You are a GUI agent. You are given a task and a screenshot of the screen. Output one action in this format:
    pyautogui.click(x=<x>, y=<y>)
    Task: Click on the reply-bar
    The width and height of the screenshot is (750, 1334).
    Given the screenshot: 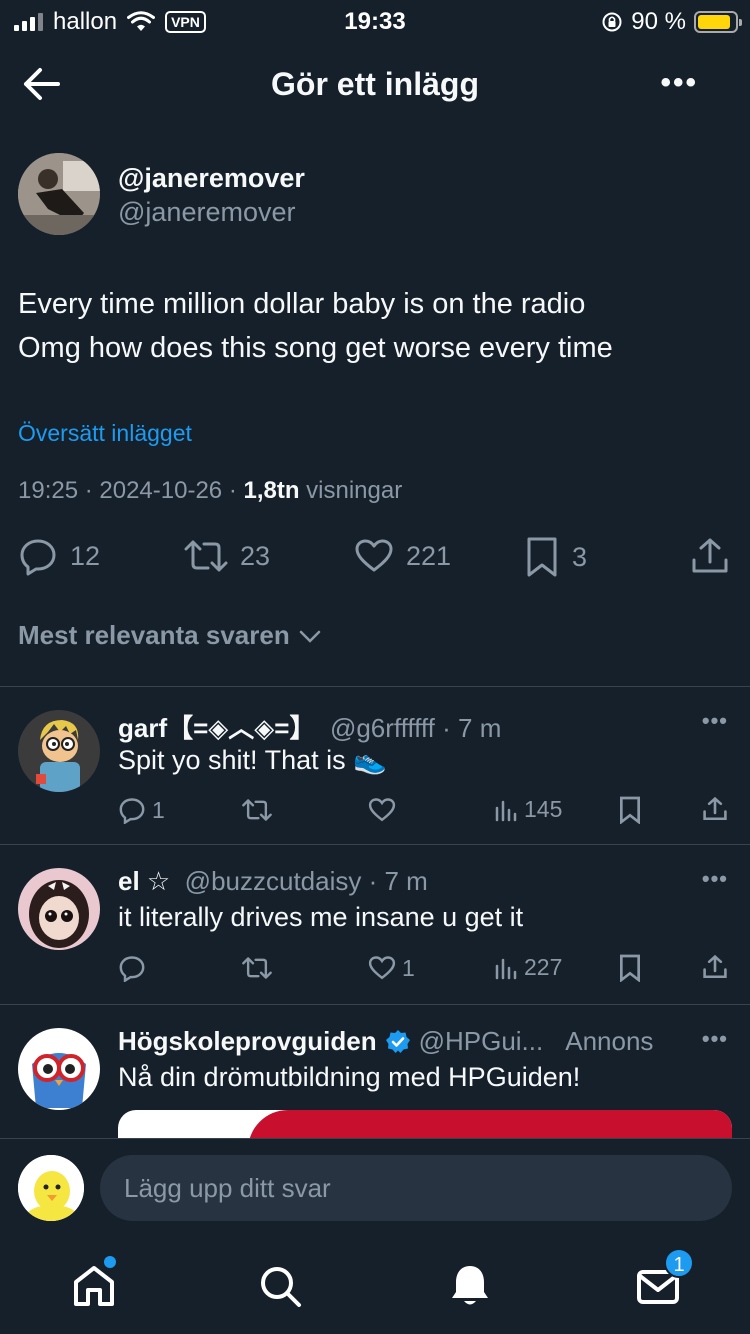 What is the action you would take?
    pyautogui.click(x=375, y=1188)
    